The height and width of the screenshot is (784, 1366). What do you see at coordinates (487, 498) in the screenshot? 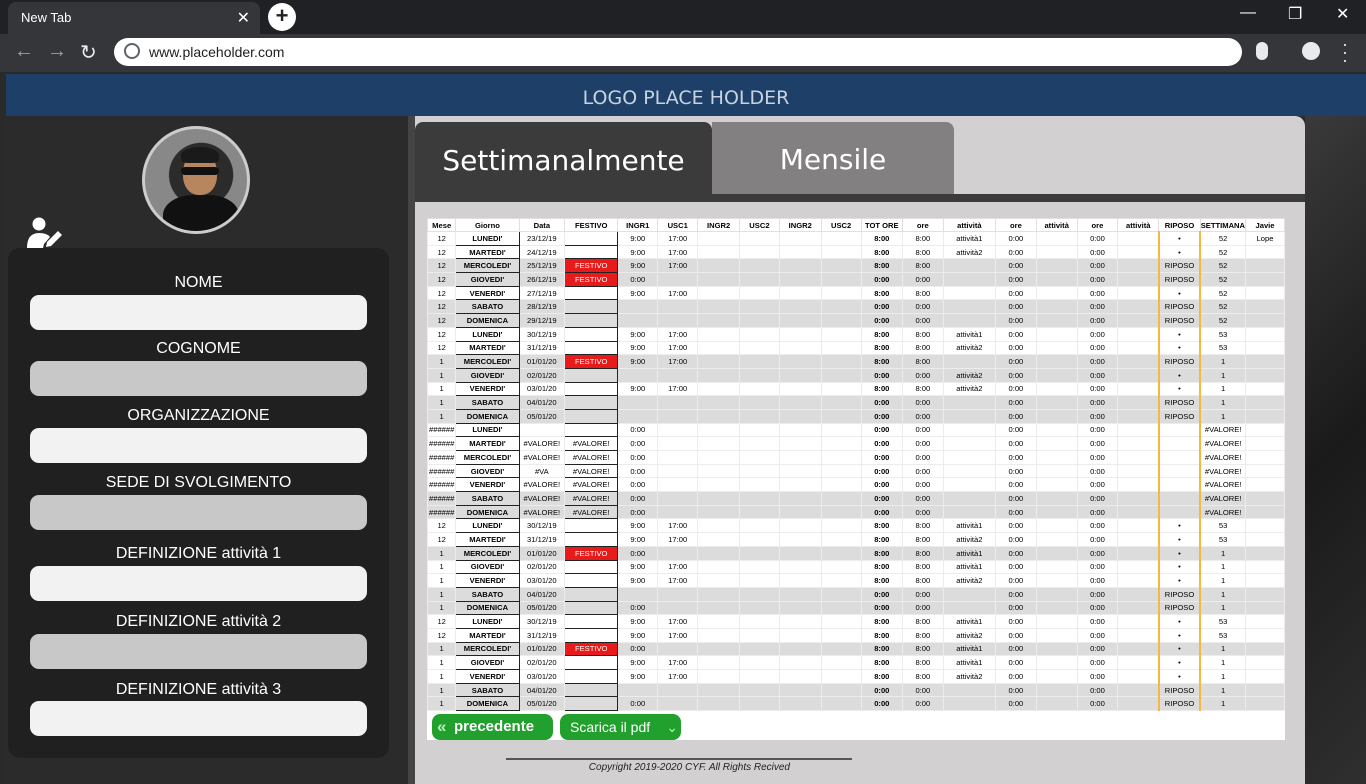
I see `table-cell: SABATO` at bounding box center [487, 498].